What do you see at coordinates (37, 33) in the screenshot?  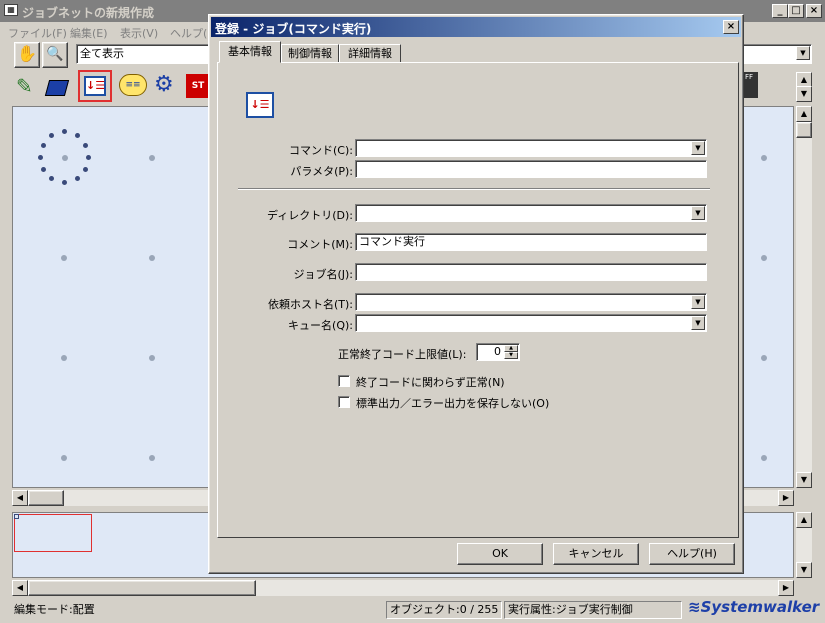 I see `menu-file: ファイル(F)` at bounding box center [37, 33].